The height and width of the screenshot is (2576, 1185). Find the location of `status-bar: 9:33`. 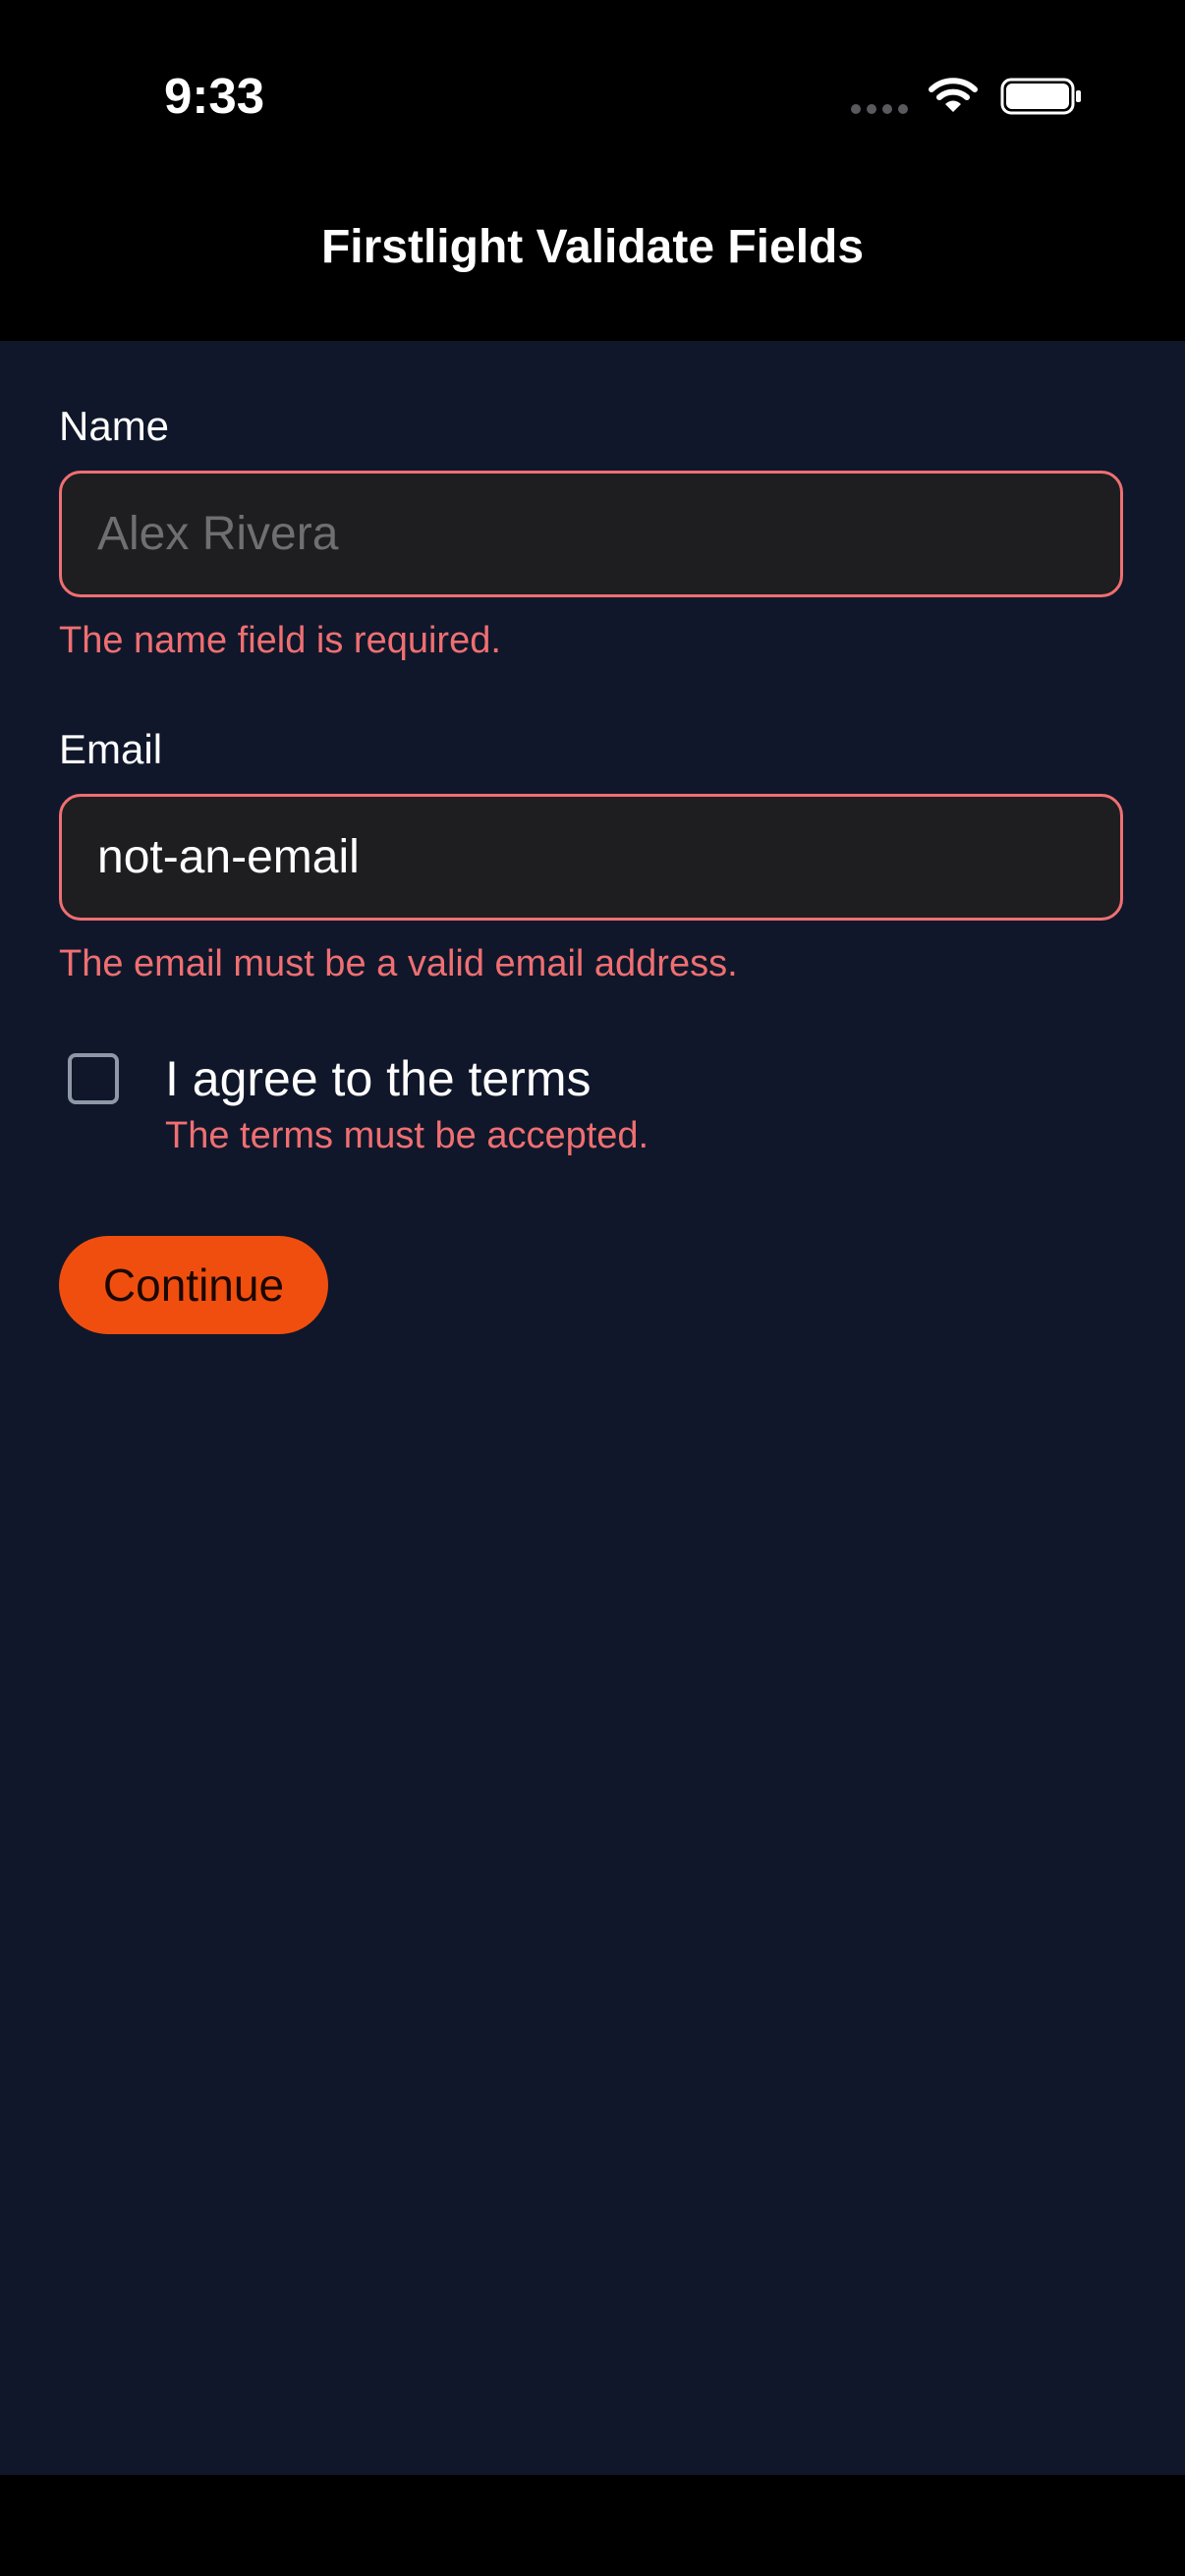

status-bar: 9:33 is located at coordinates (592, 98).